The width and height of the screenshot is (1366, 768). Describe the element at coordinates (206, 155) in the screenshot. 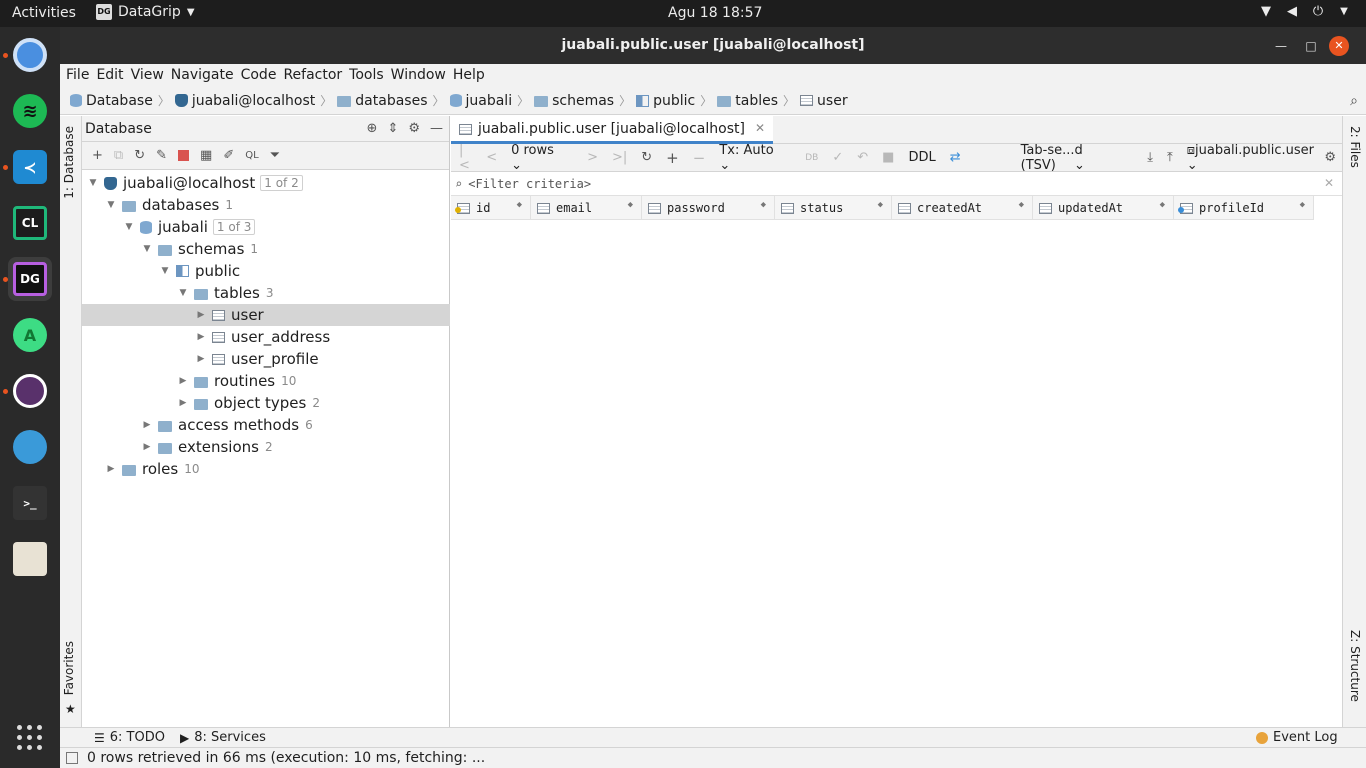

I see `table-view-icon: ▦` at that location.